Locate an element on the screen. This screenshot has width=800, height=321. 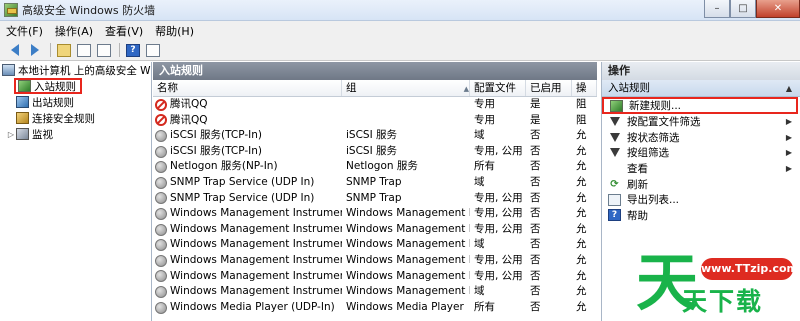
column-name: 名称 is located at coordinates (247, 88).